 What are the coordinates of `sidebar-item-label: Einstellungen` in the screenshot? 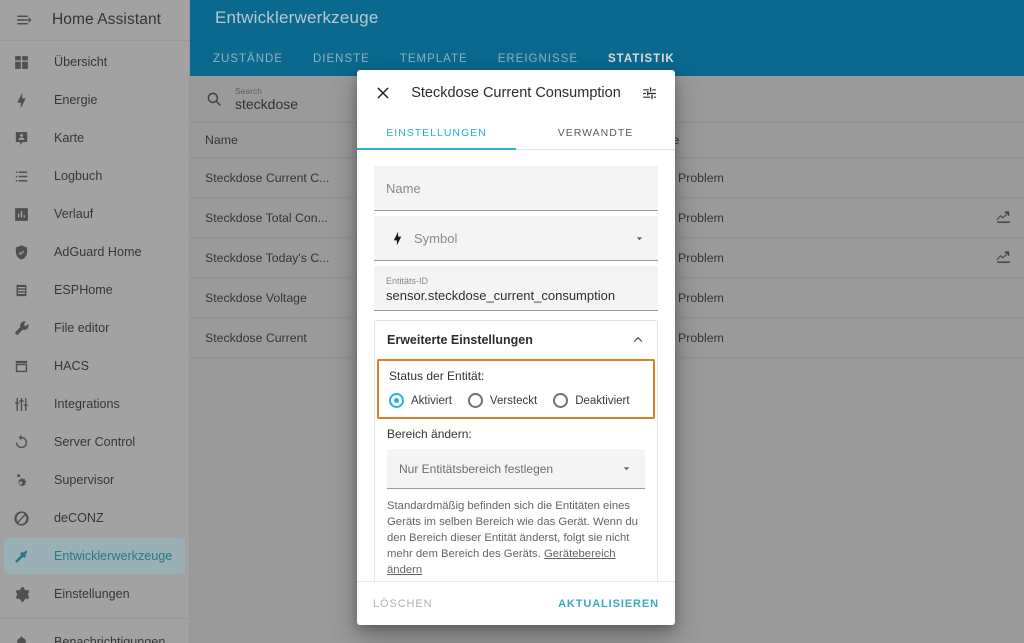 It's located at (92, 594).